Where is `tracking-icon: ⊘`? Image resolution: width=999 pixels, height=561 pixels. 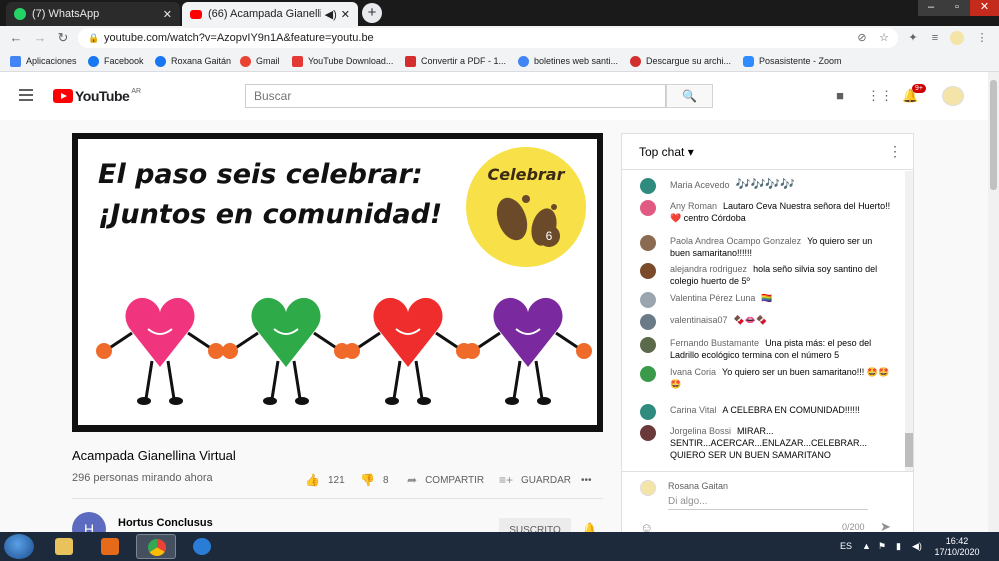 tracking-icon: ⊘ is located at coordinates (862, 38).